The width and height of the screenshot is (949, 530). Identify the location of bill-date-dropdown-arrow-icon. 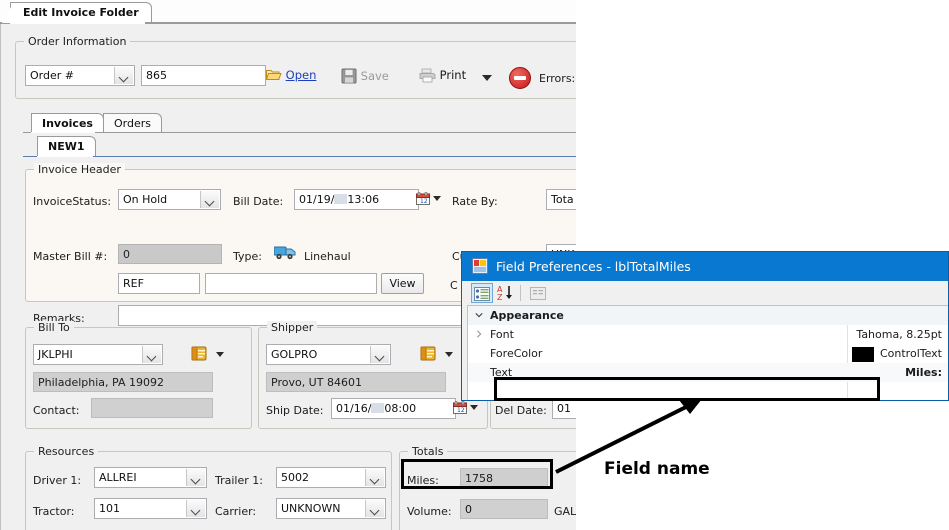
(437, 198).